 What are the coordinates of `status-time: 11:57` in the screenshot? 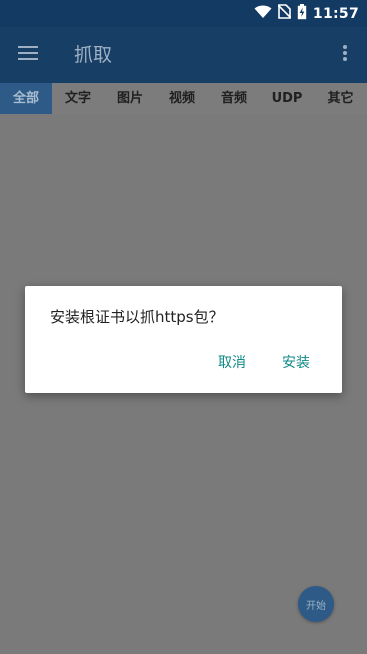 It's located at (335, 13).